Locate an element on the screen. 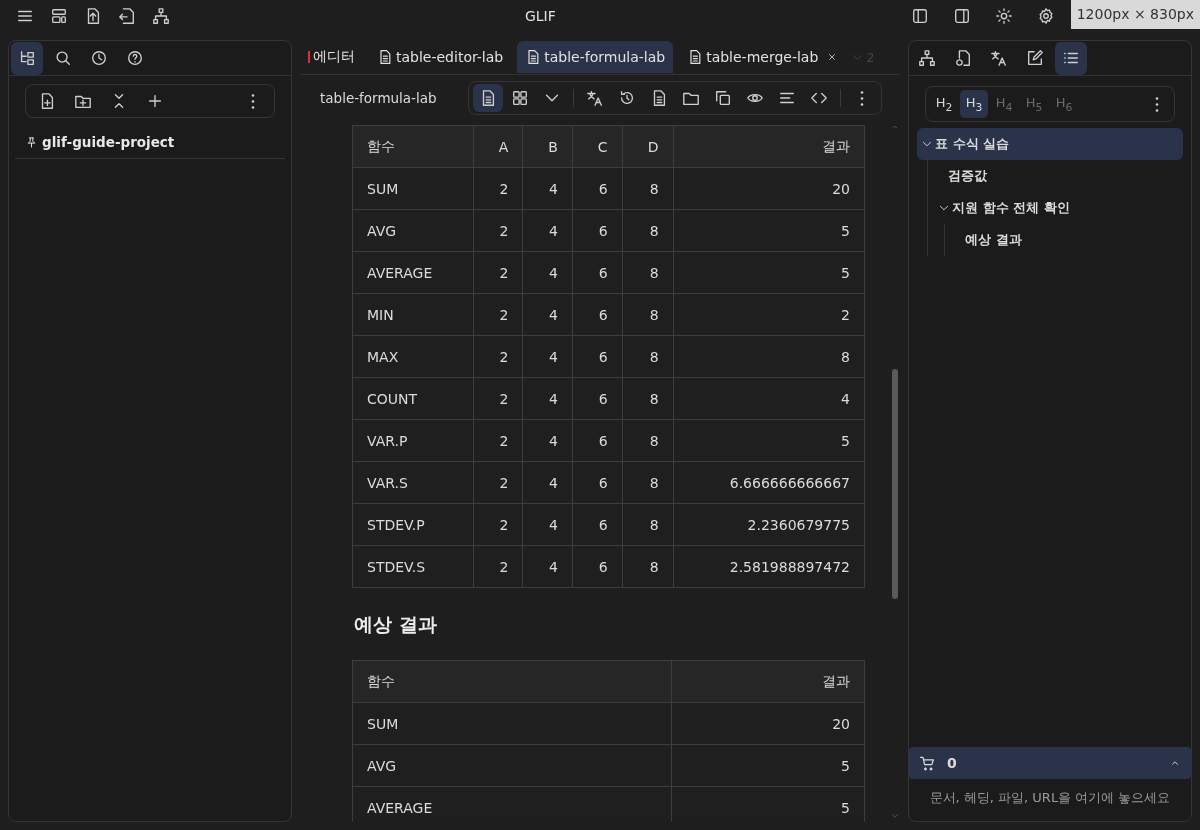 The image size is (1200, 830). outline-item: 지원 함수 전체 확인 is located at coordinates (1058, 208).